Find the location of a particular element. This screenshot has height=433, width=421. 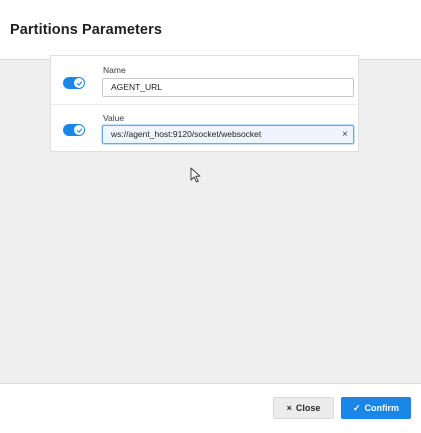

name-input: AGENT_URL is located at coordinates (228, 87).